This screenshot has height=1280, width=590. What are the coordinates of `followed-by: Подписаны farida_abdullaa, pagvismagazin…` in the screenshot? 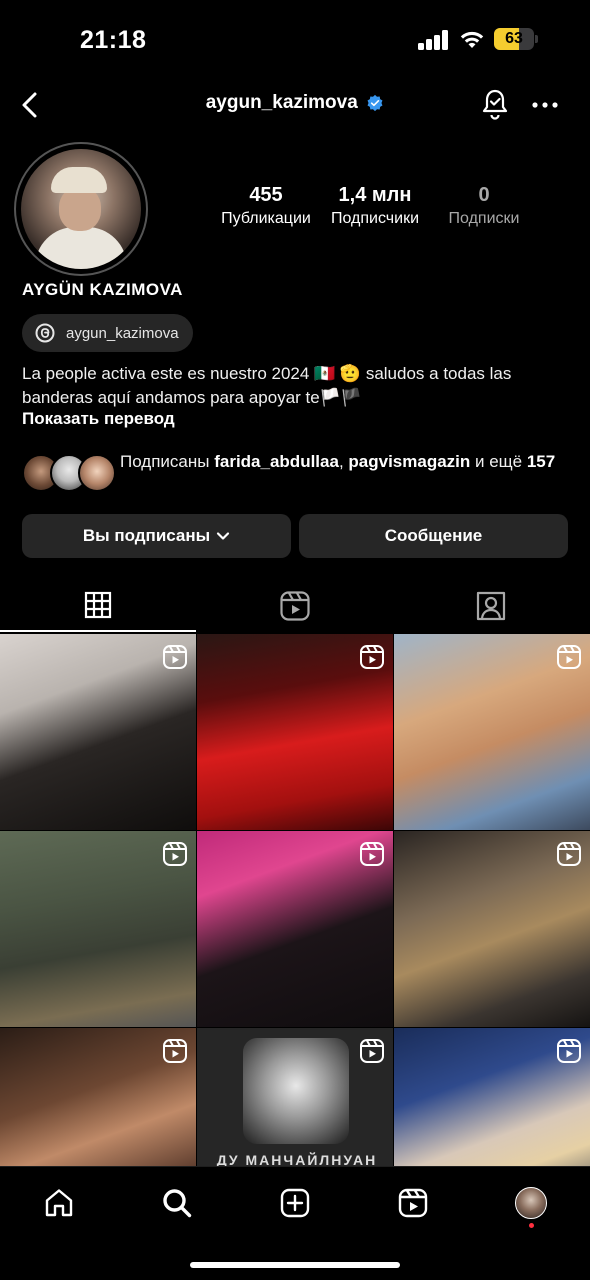 It's located at (296, 475).